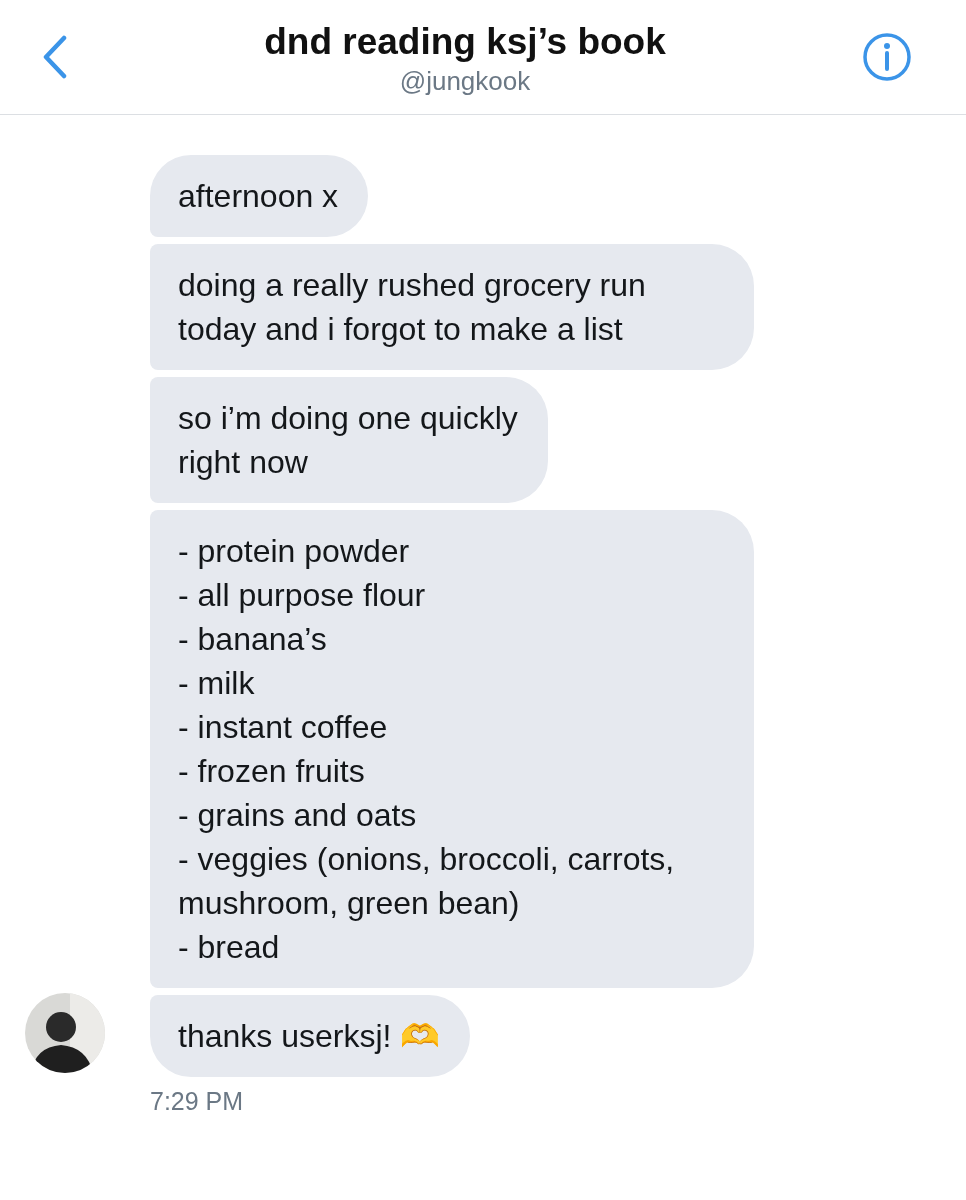 This screenshot has height=1200, width=966. I want to click on message-bubble: thanks userksj! 🫶, so click(310, 1036).